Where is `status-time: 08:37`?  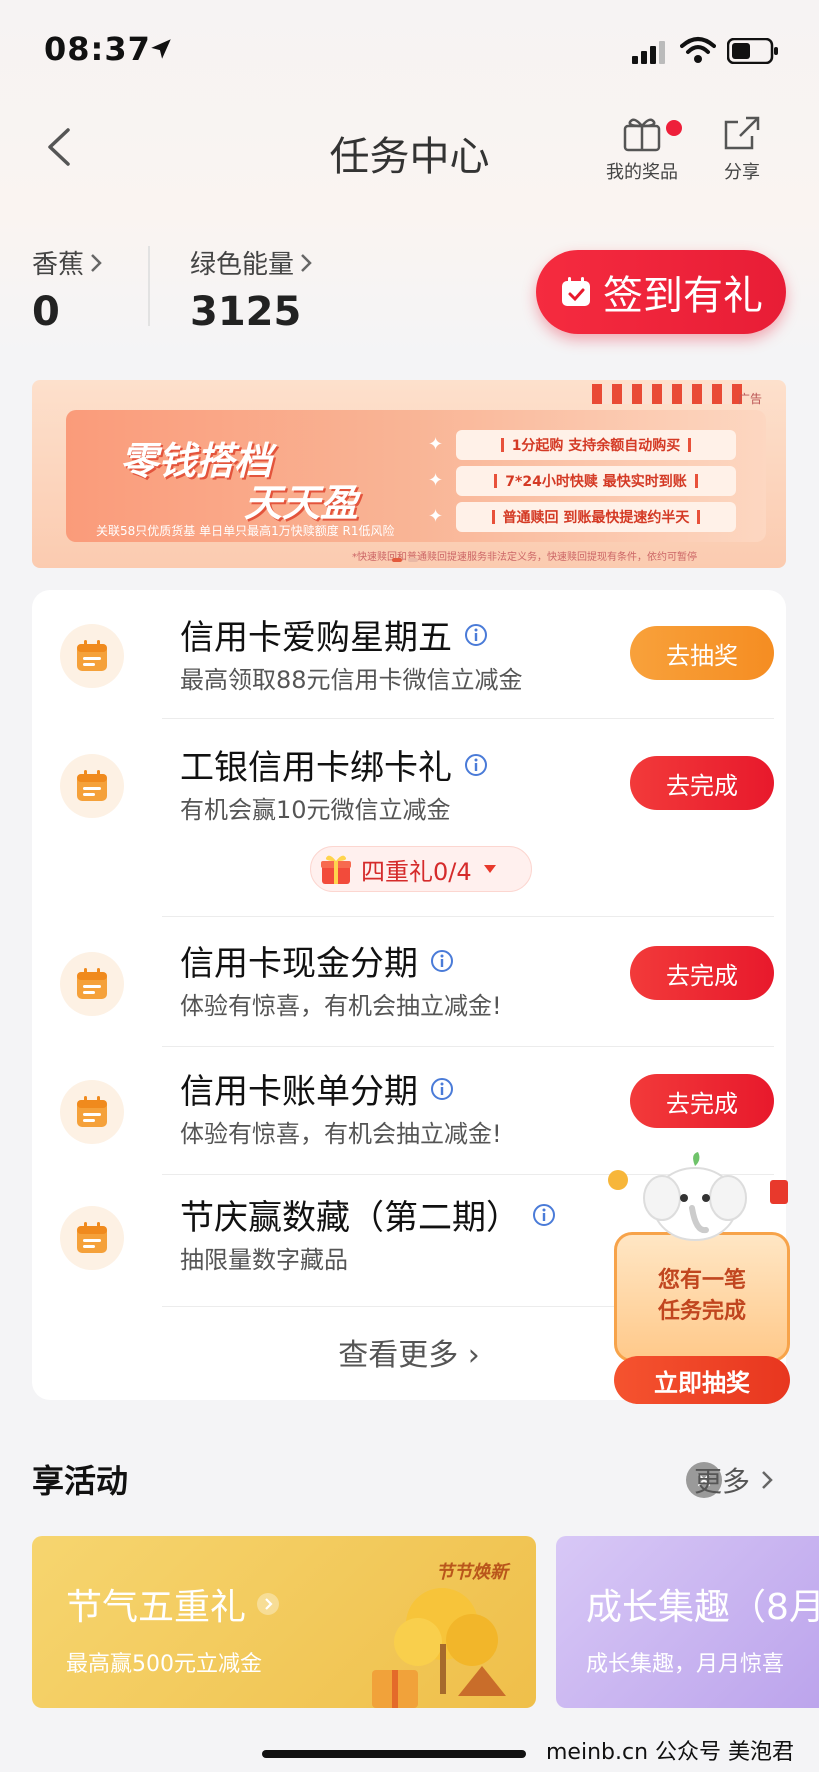 status-time: 08:37 is located at coordinates (97, 49).